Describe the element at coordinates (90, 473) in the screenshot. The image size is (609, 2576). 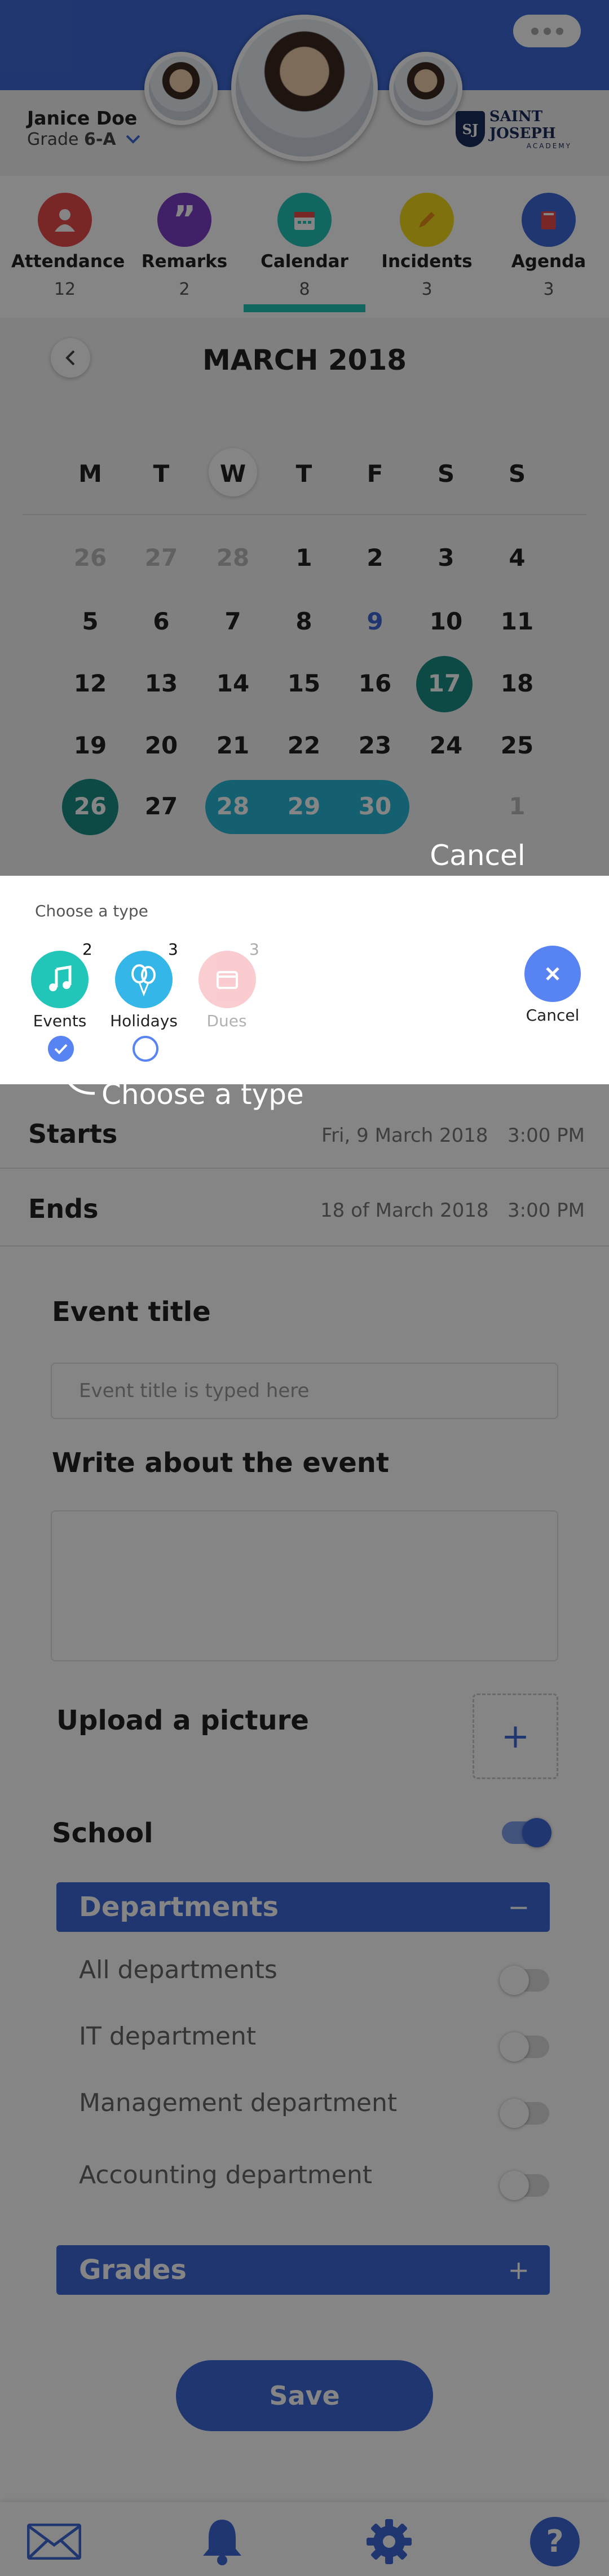
I see `weekday-label: M` at that location.